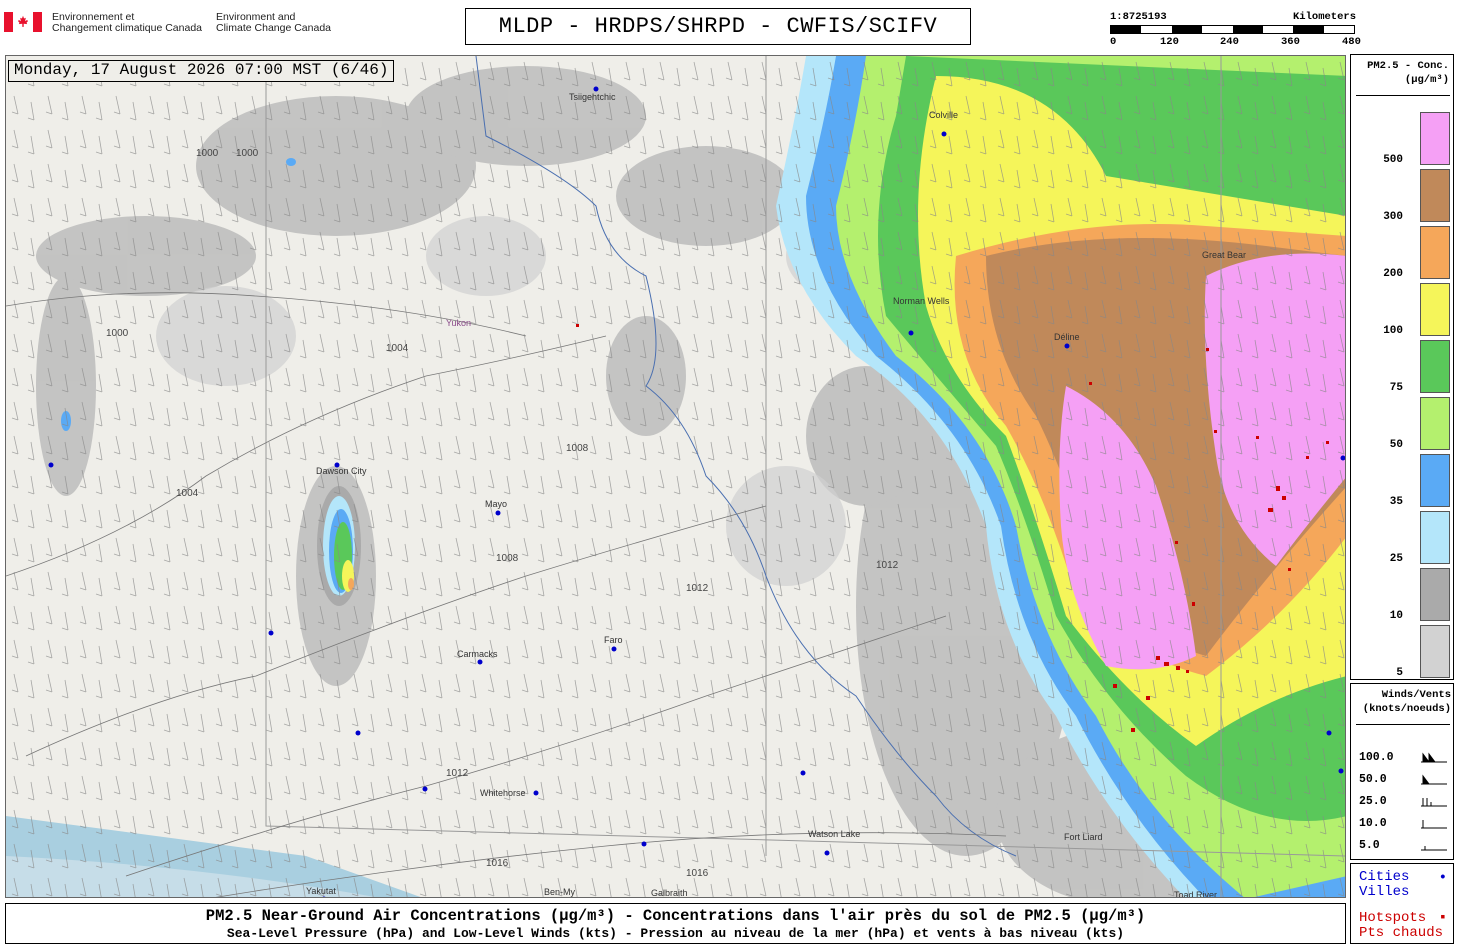  What do you see at coordinates (1351, 42) in the screenshot?
I see `scale-tick: 480` at bounding box center [1351, 42].